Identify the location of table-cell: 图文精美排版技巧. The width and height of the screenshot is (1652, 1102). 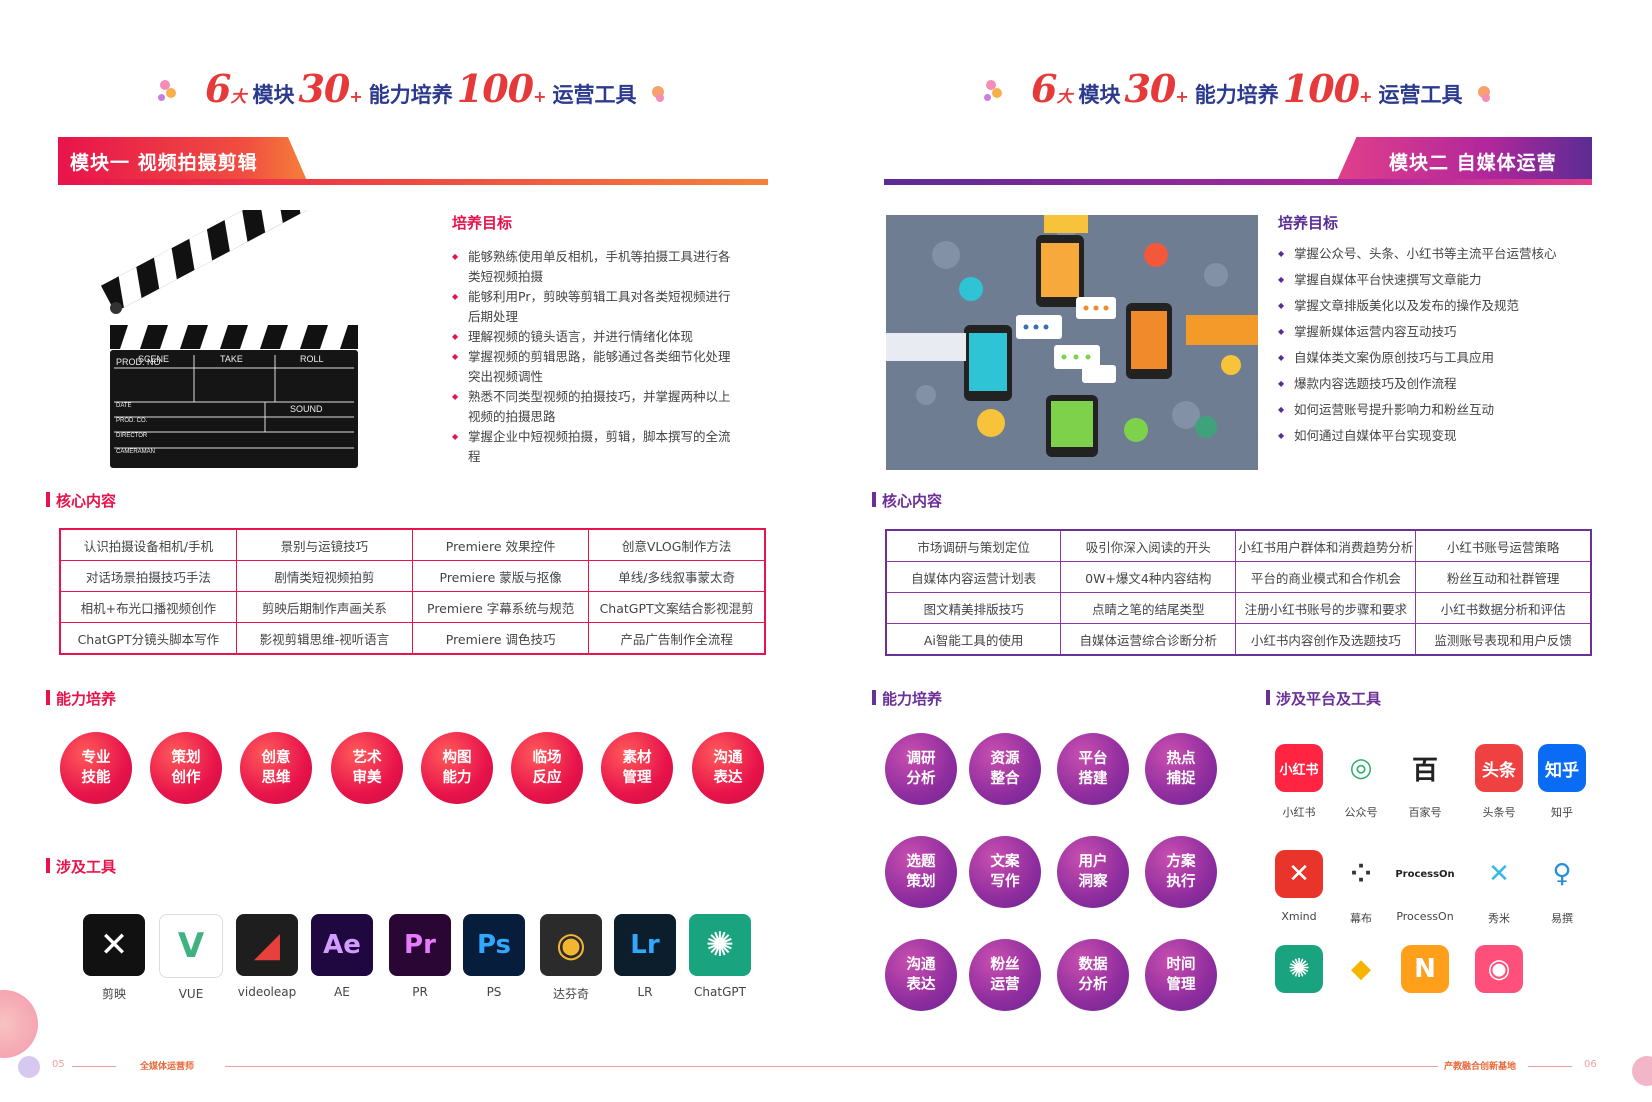
(973, 608).